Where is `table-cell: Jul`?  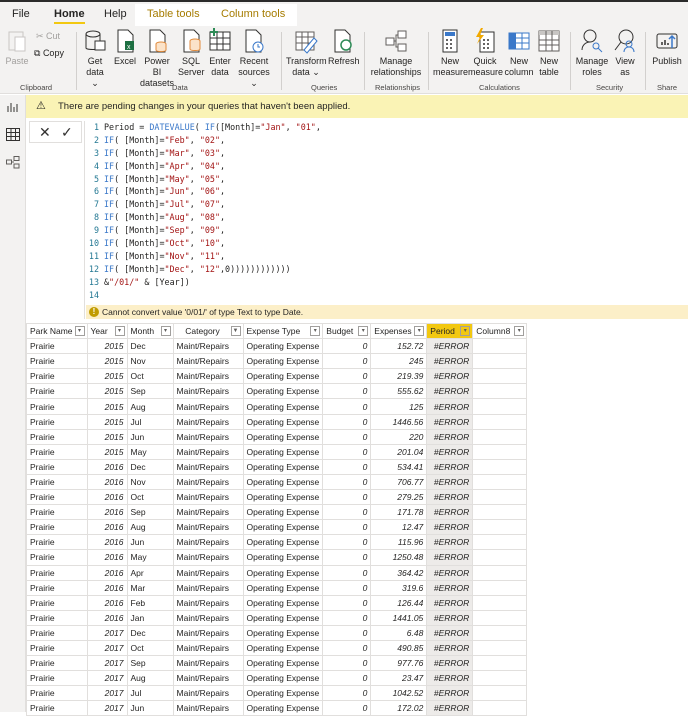 table-cell: Jul is located at coordinates (150, 421).